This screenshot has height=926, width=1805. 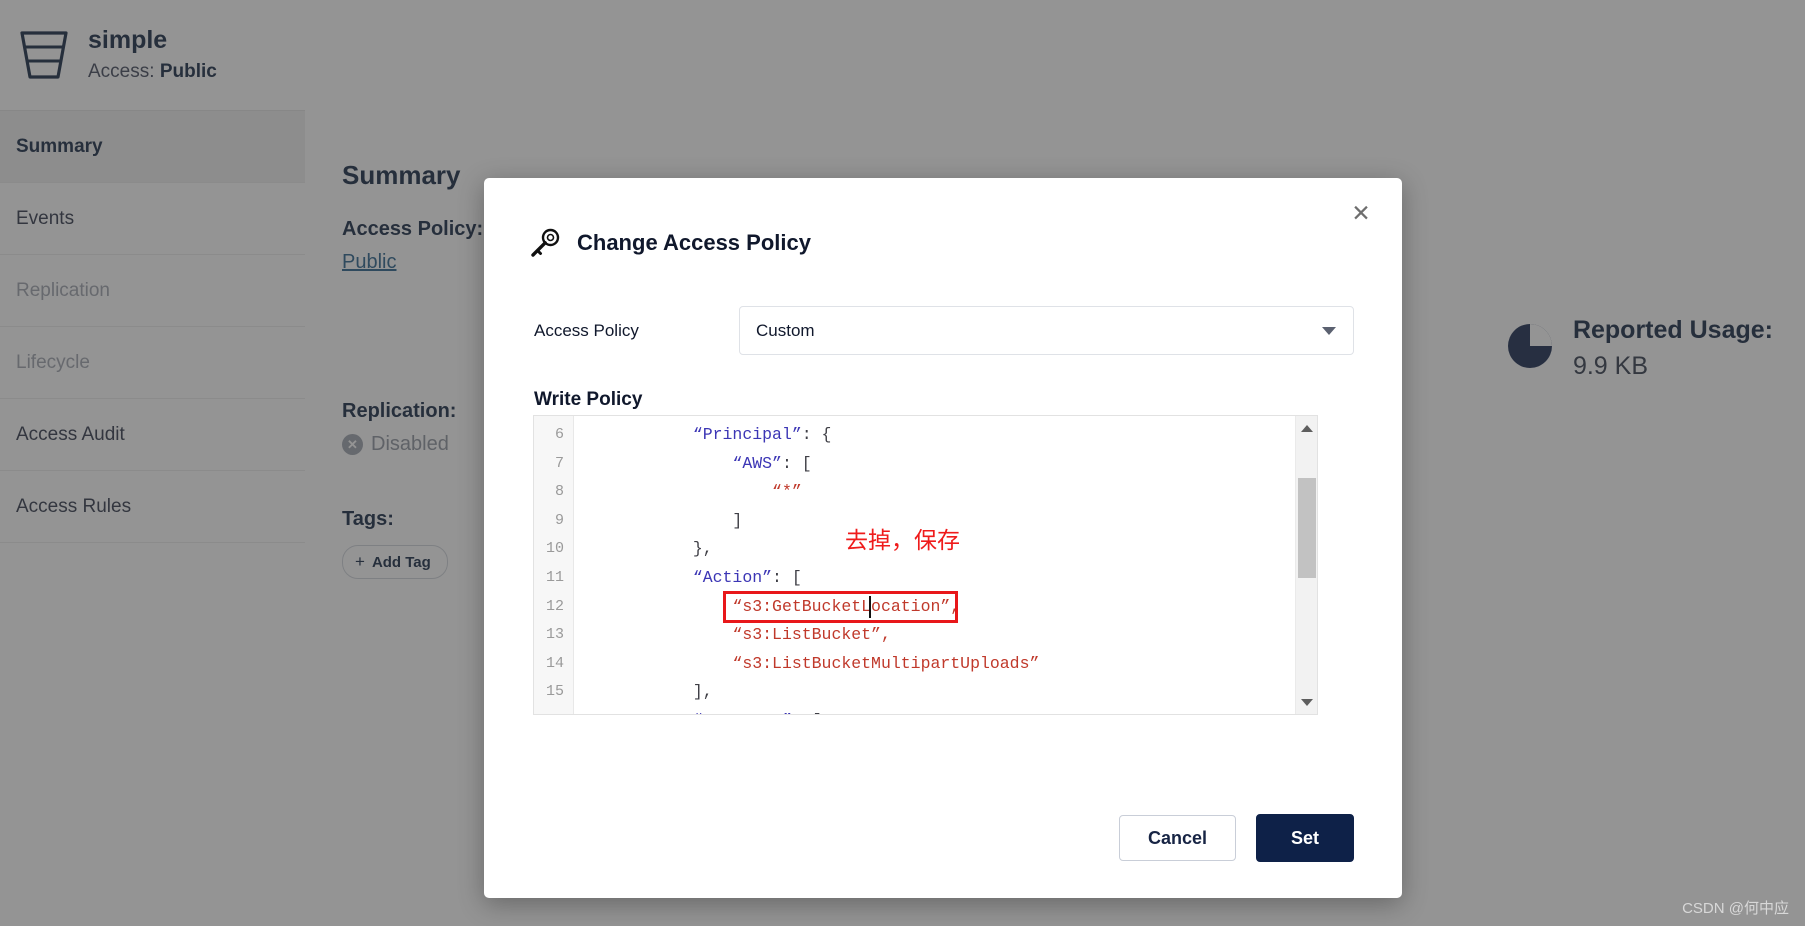 I want to click on editor-line-number: 13, so click(x=554, y=635).